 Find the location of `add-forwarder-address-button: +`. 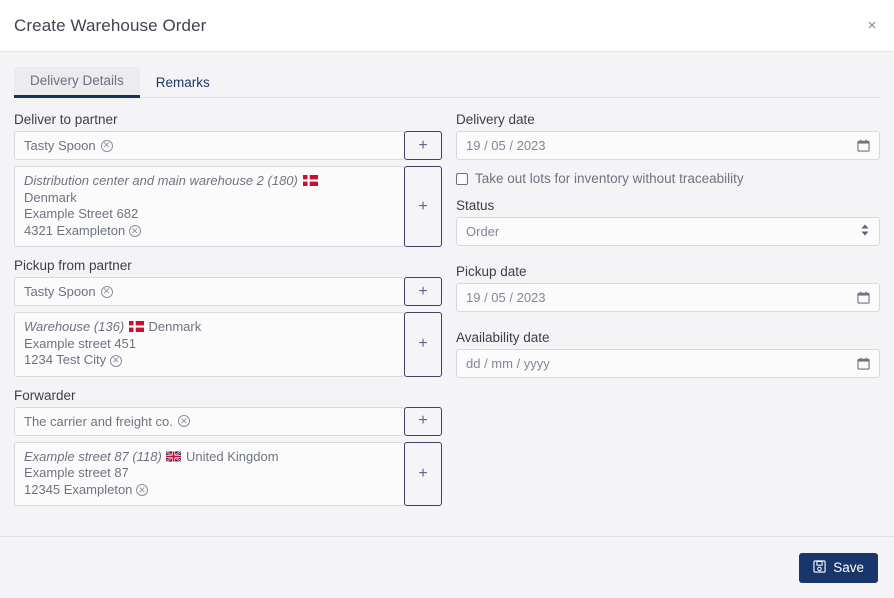

add-forwarder-address-button: + is located at coordinates (423, 473).